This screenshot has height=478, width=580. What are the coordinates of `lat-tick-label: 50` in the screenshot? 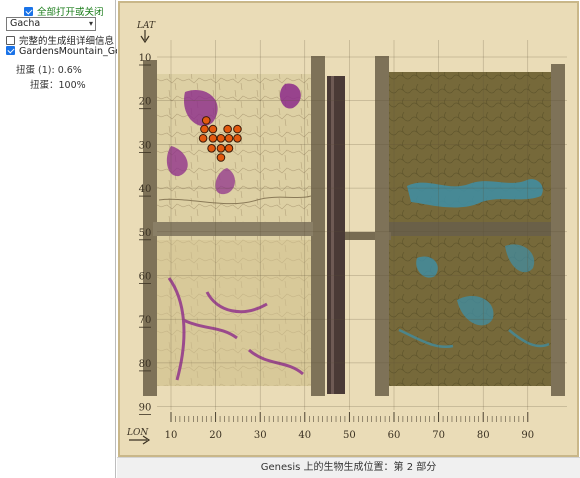 It's located at (145, 233).